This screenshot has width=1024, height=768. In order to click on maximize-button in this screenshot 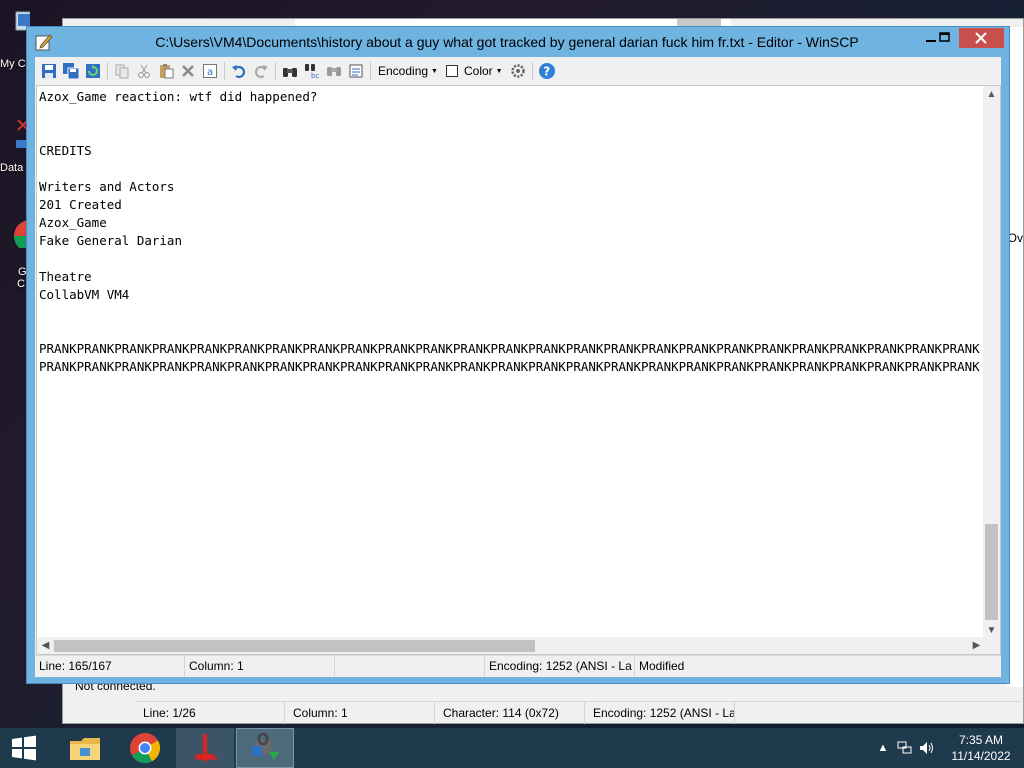, I will do `click(945, 38)`.